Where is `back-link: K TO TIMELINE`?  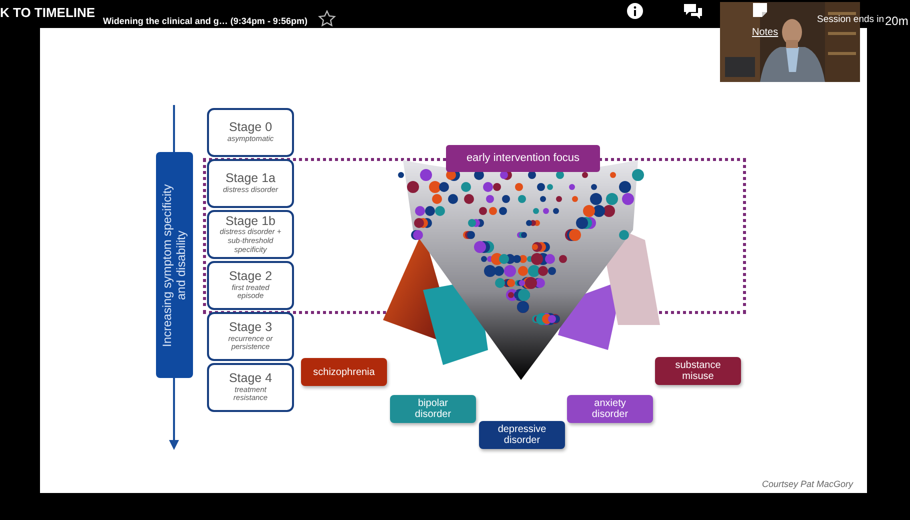 back-link: K TO TIMELINE is located at coordinates (48, 12).